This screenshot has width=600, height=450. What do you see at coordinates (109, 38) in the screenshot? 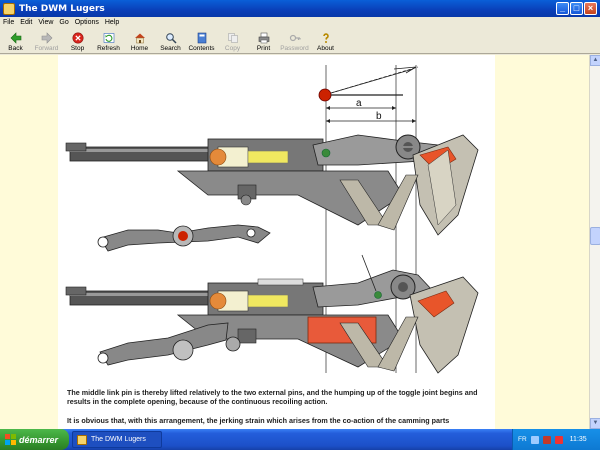
I see `refresh-icon` at bounding box center [109, 38].